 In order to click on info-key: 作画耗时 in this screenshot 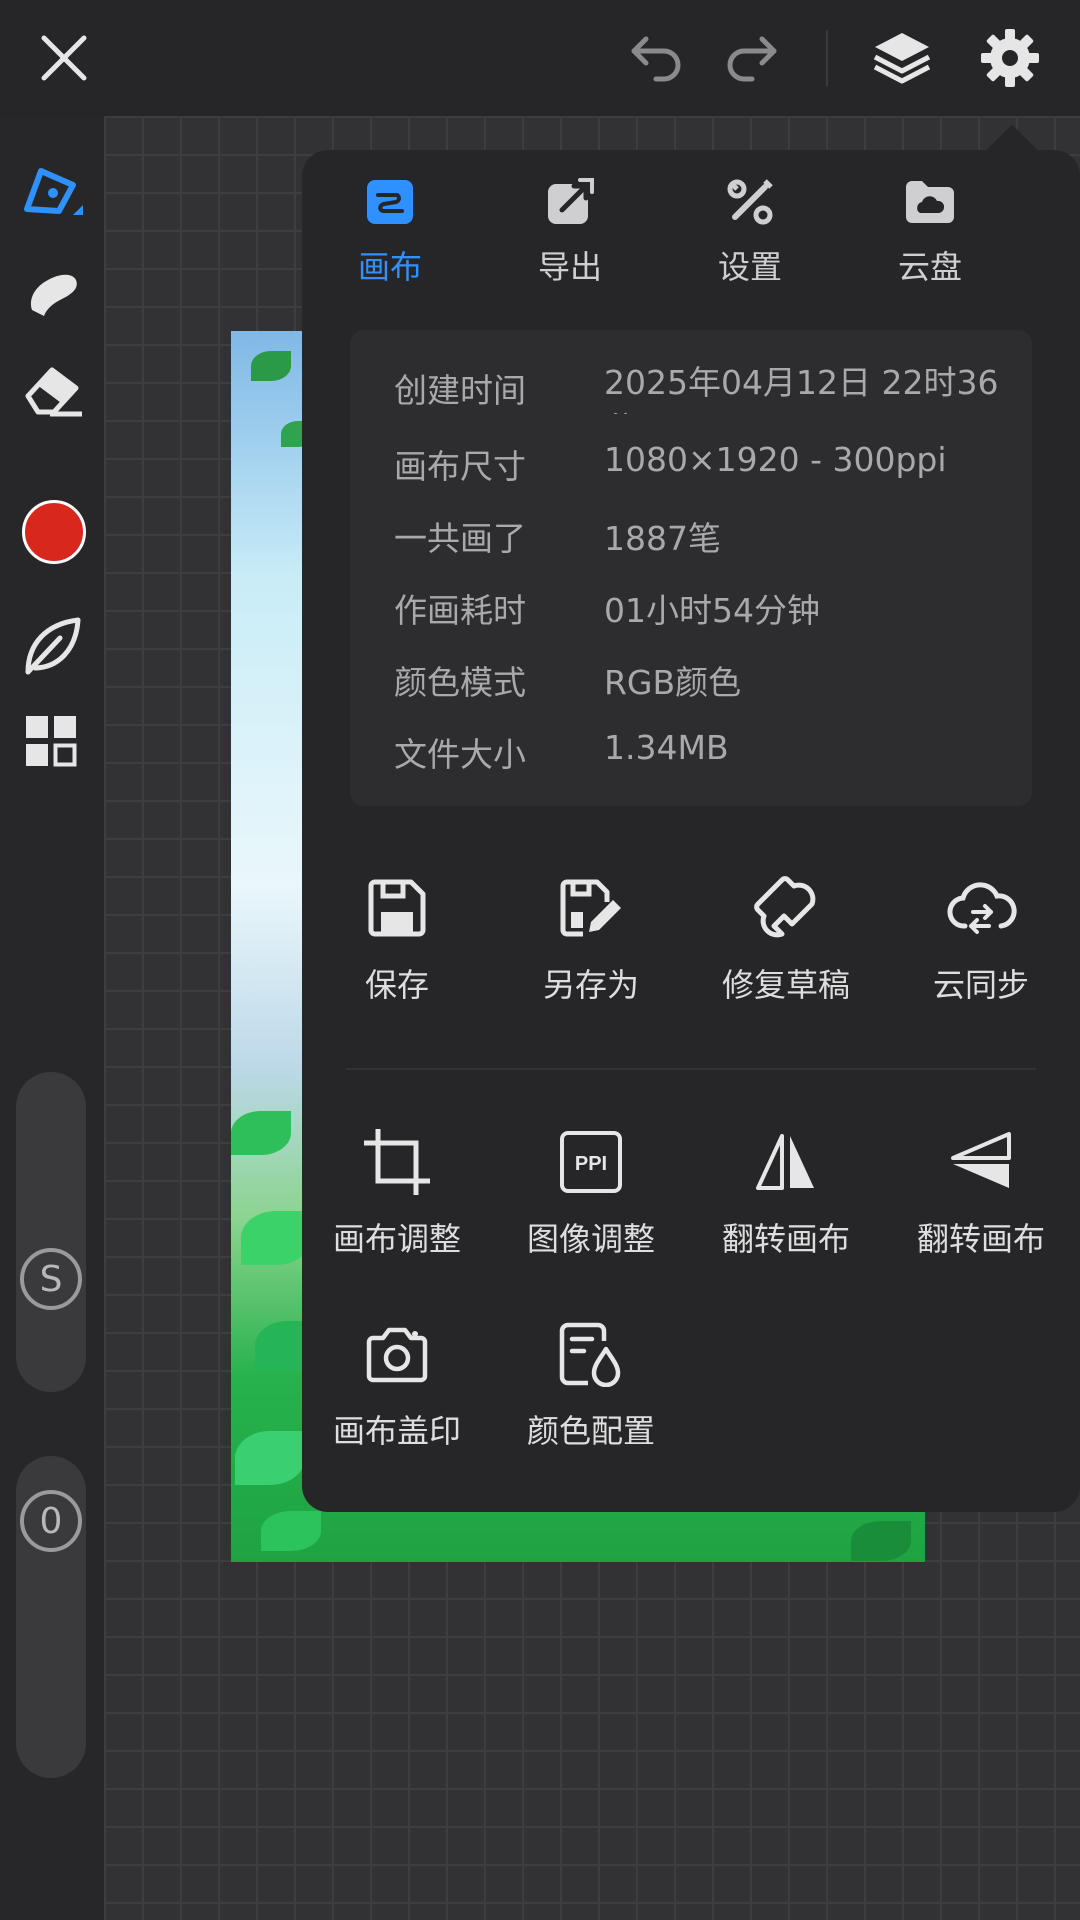, I will do `click(460, 610)`.